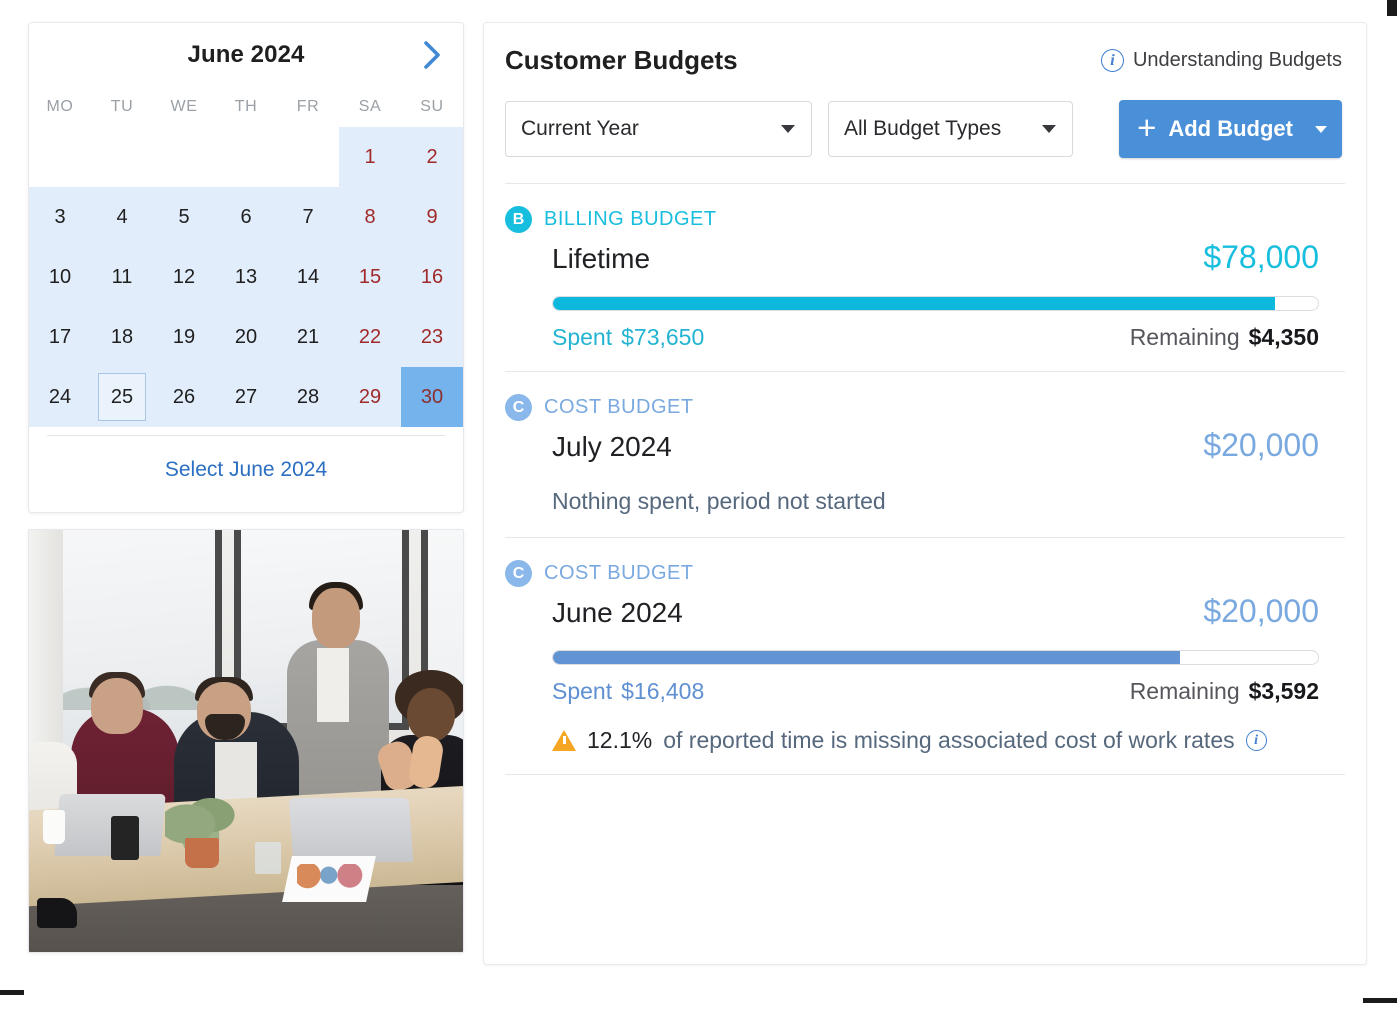 This screenshot has width=1397, height=1009. What do you see at coordinates (925, 49) in the screenshot?
I see `panel-header: Customer Budgets i Understanding Budgets` at bounding box center [925, 49].